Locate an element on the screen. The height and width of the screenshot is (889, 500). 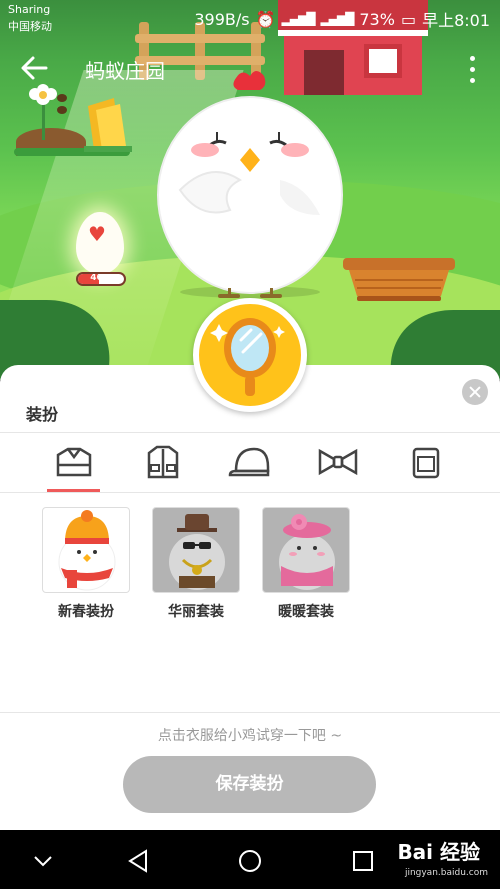
sheet-title: 装扮 is located at coordinates (42, 414).